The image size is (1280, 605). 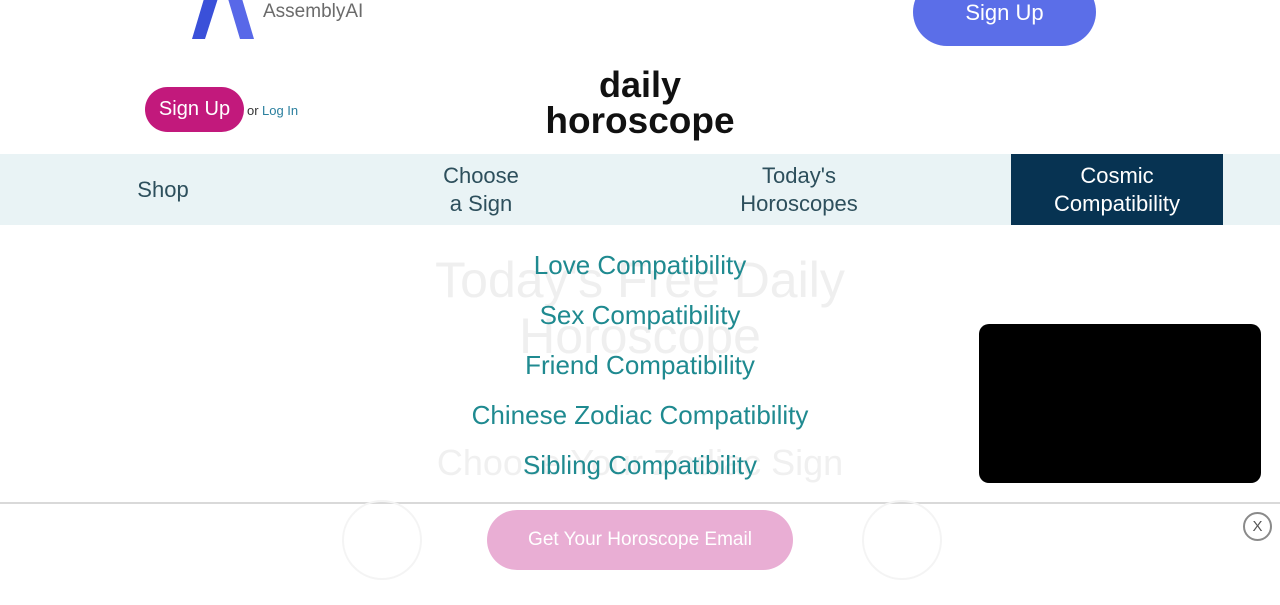 I want to click on dropdown-item-chinese-zodiac: Chinese Zodiac Compatibility, so click(x=640, y=415).